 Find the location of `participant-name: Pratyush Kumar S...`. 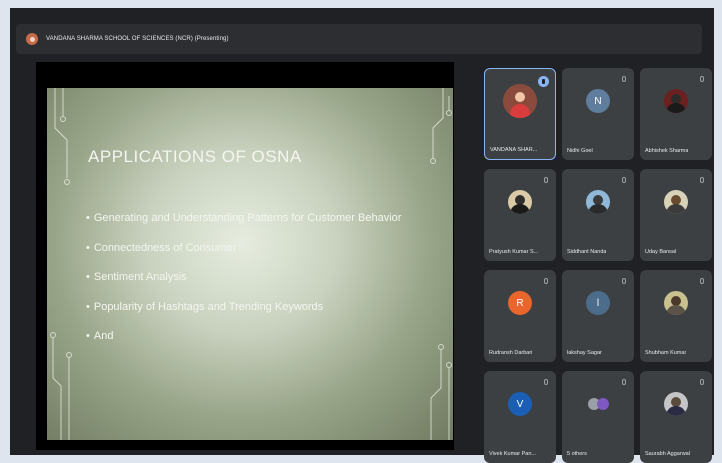

participant-name: Pratyush Kumar S... is located at coordinates (514, 252).